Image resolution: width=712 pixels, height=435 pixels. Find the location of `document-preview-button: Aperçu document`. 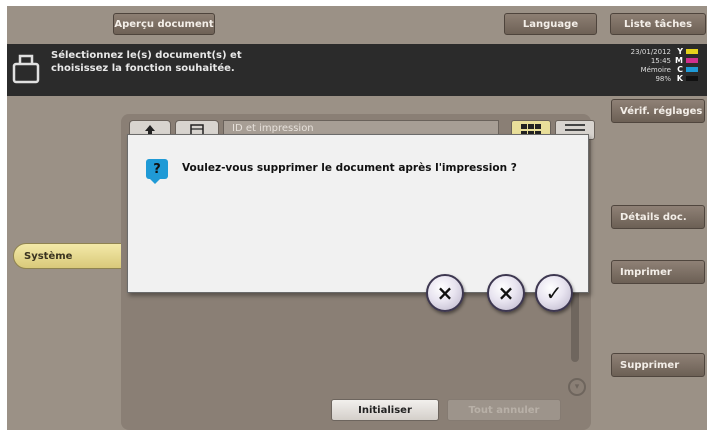

document-preview-button: Aperçu document is located at coordinates (164, 24).